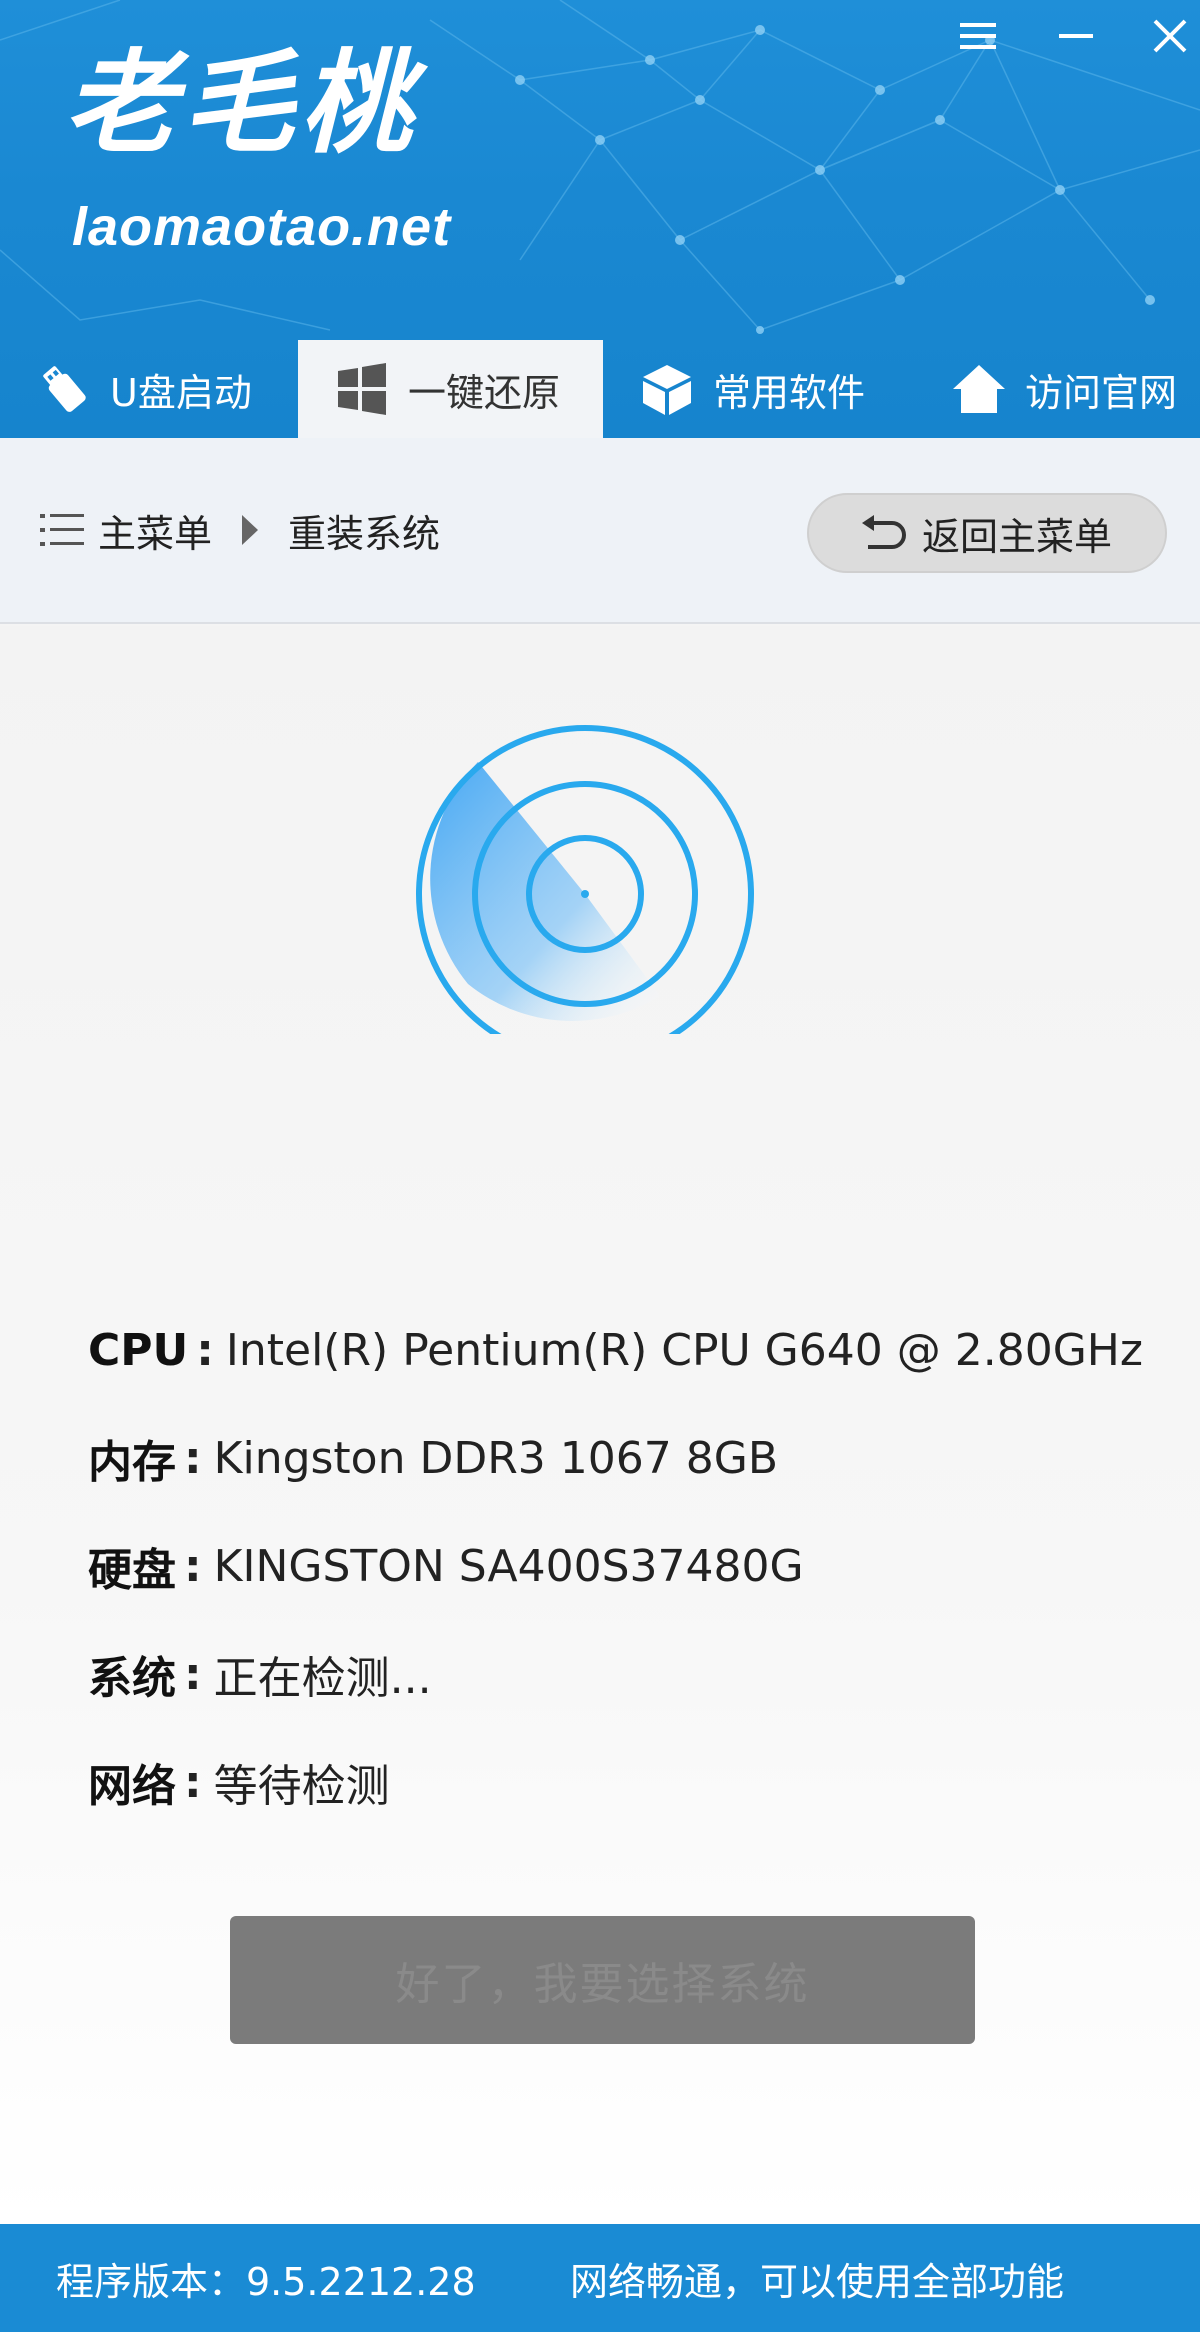 Image resolution: width=1200 pixels, height=2332 pixels. I want to click on radar-scan-icon, so click(585, 879).